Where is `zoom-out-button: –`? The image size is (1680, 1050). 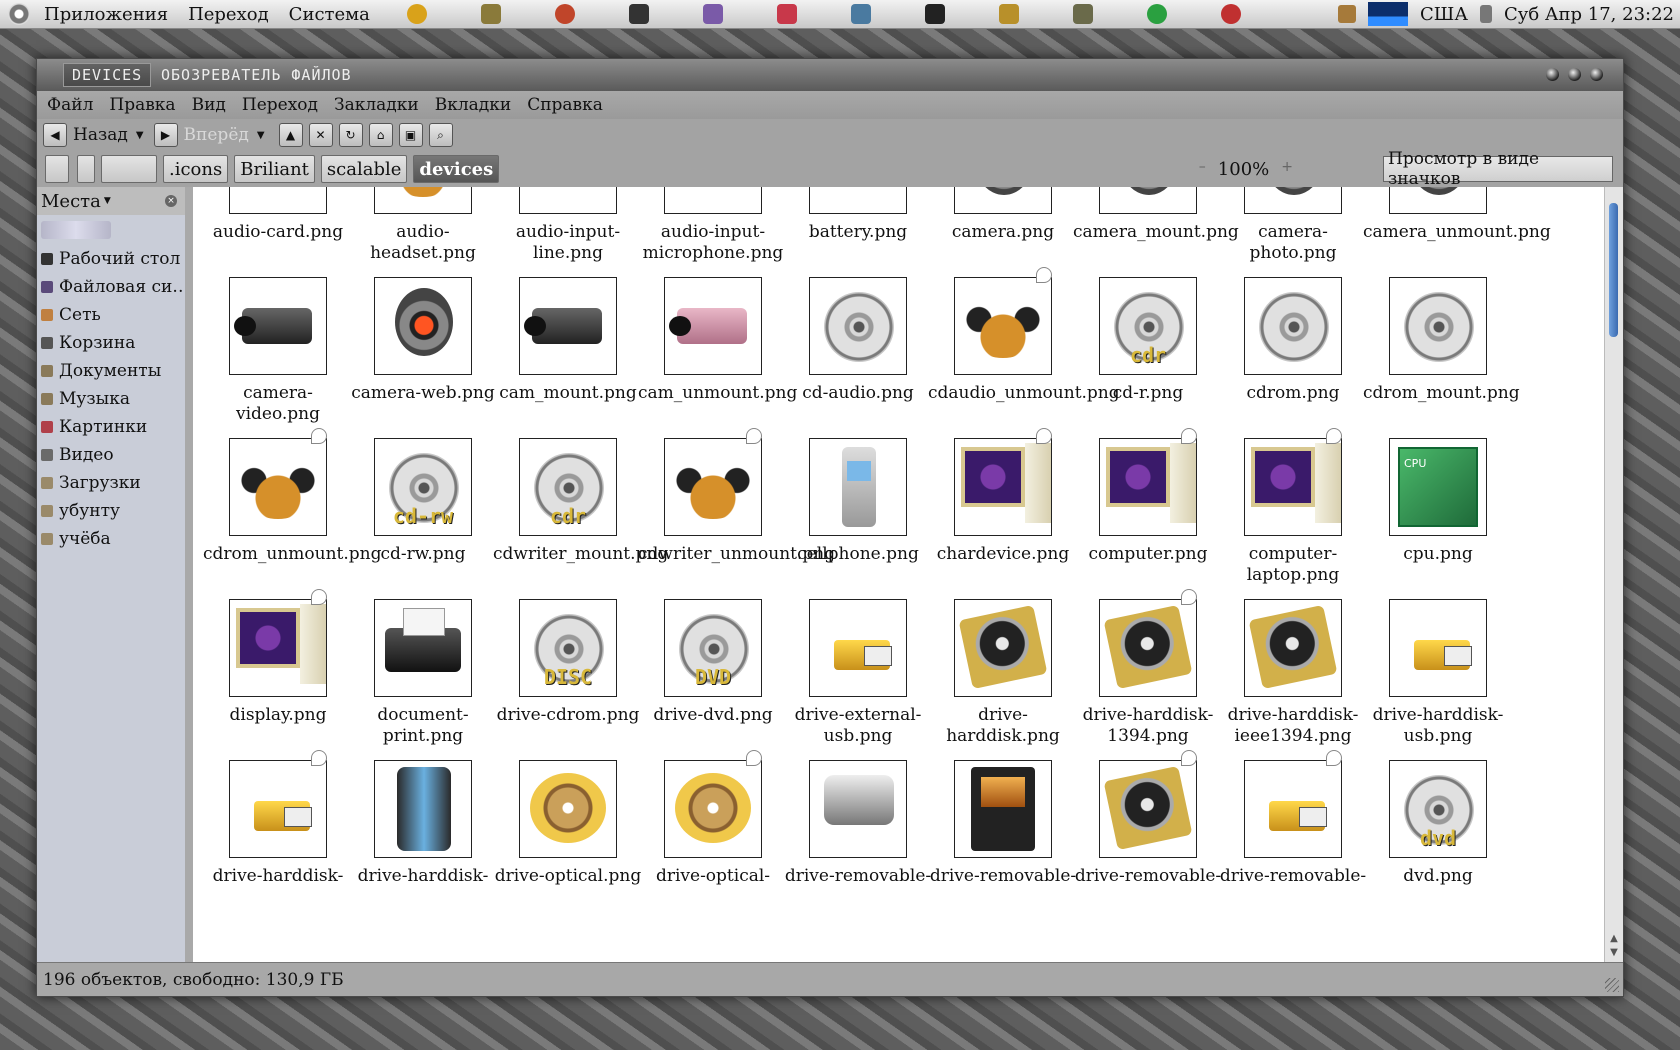
zoom-out-button: – is located at coordinates (1202, 169).